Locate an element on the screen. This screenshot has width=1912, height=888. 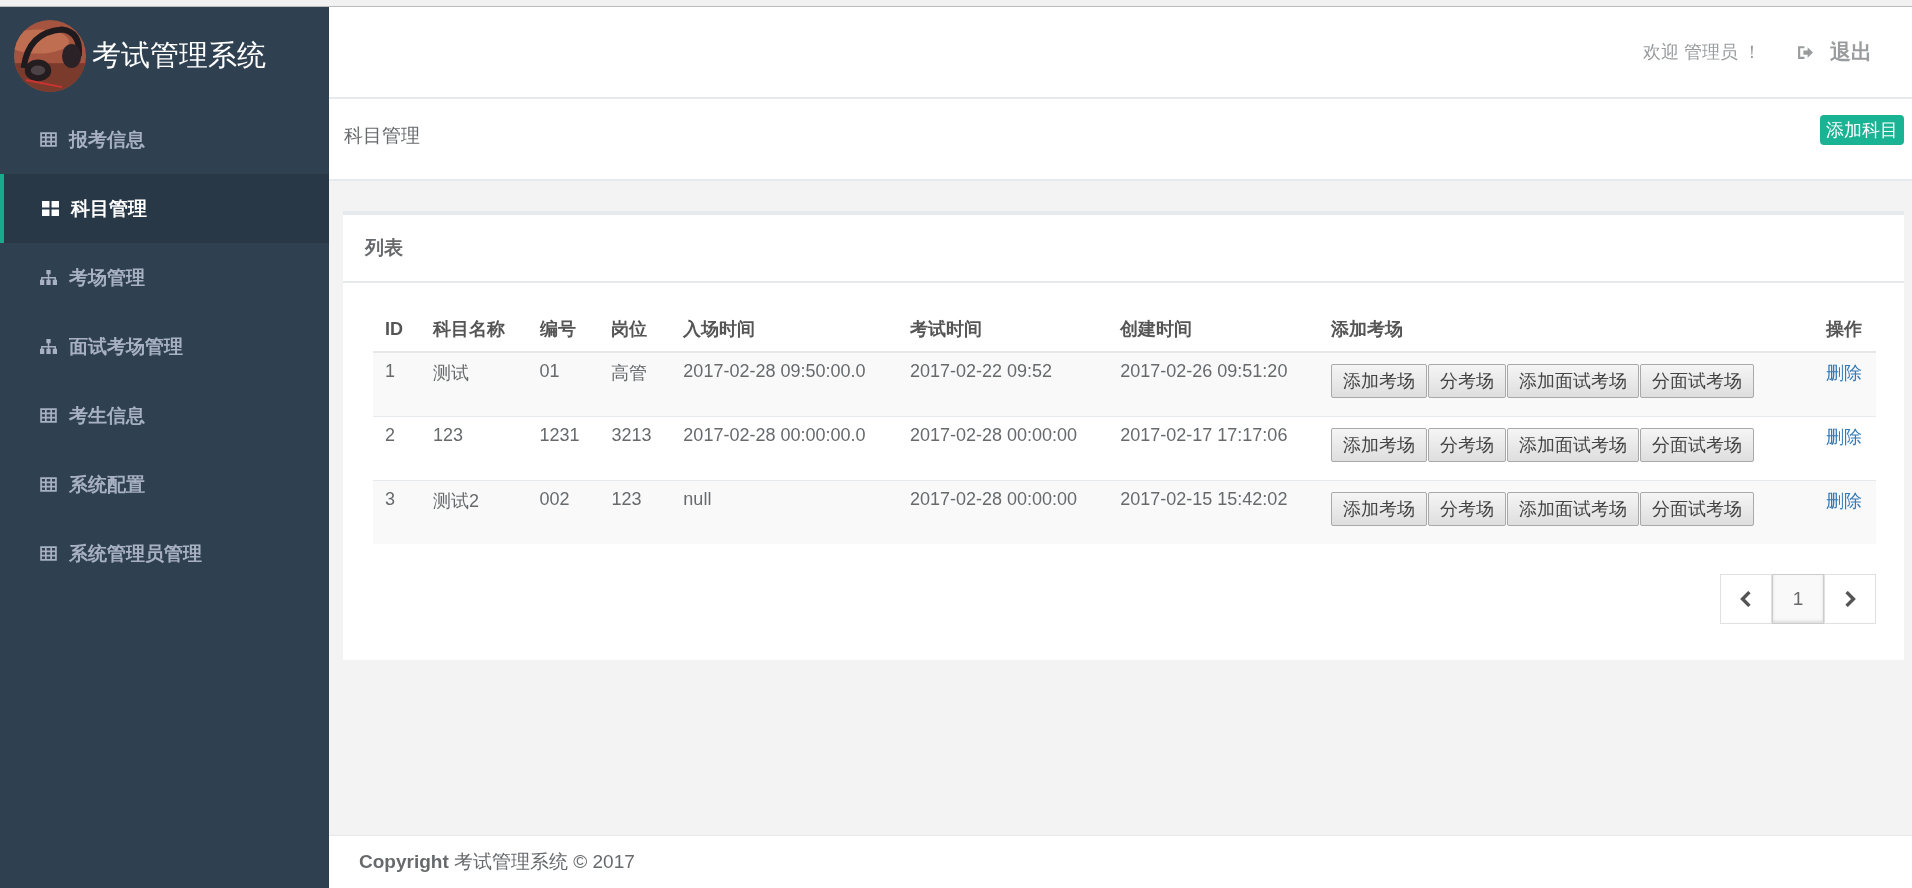
app-title: 考试管理系统 is located at coordinates (179, 55).